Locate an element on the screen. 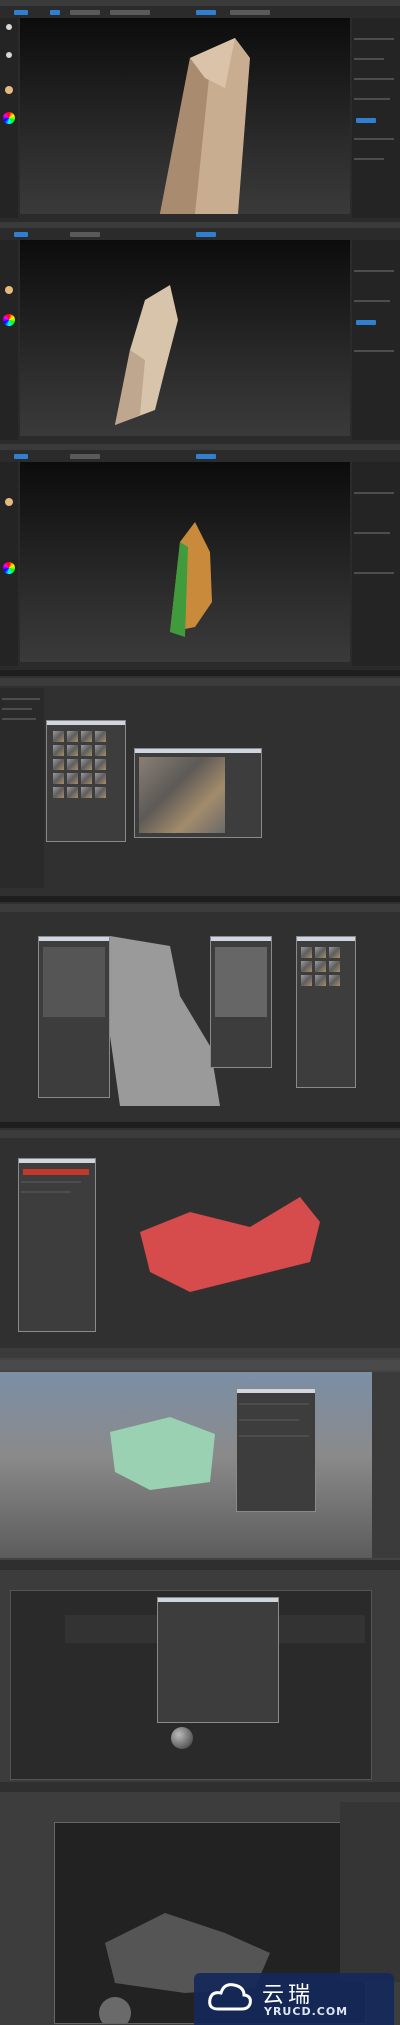  hypershade-panel is located at coordinates (200, 1671).